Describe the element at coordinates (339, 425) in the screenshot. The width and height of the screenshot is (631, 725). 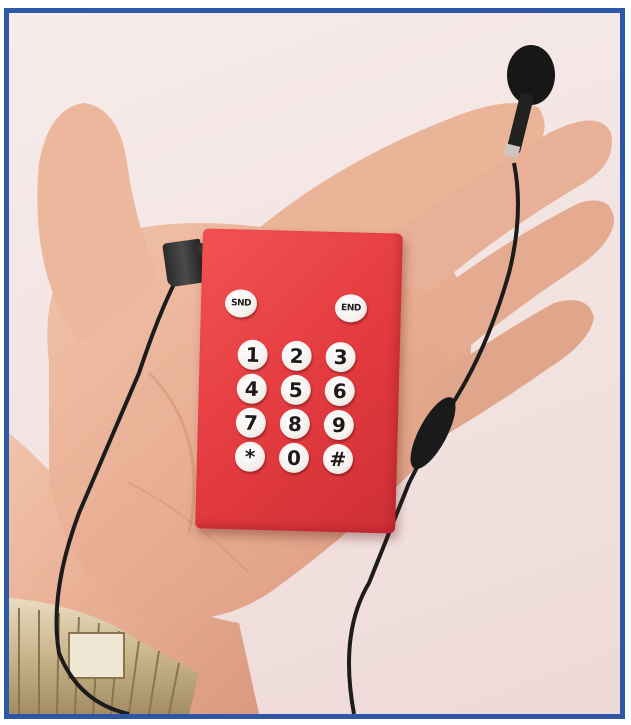
I see `key-9: 9` at that location.